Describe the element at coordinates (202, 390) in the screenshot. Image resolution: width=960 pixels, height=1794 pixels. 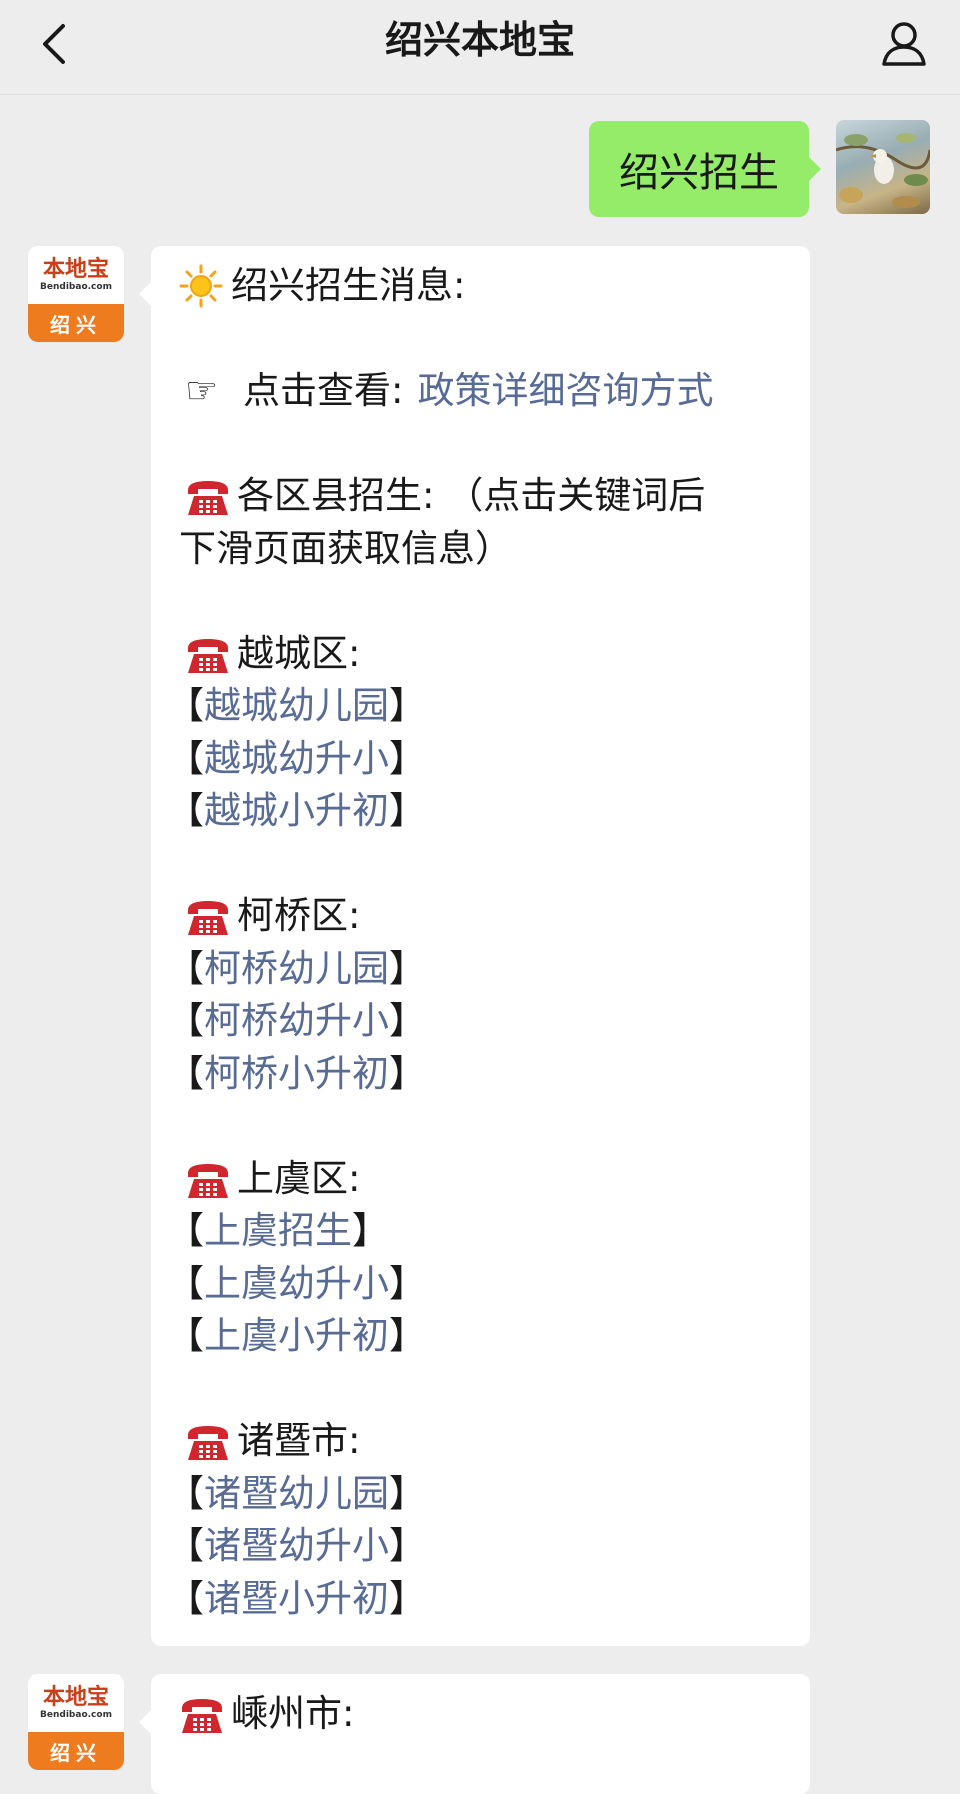
I see `pointing-hand-icon: ☞` at that location.